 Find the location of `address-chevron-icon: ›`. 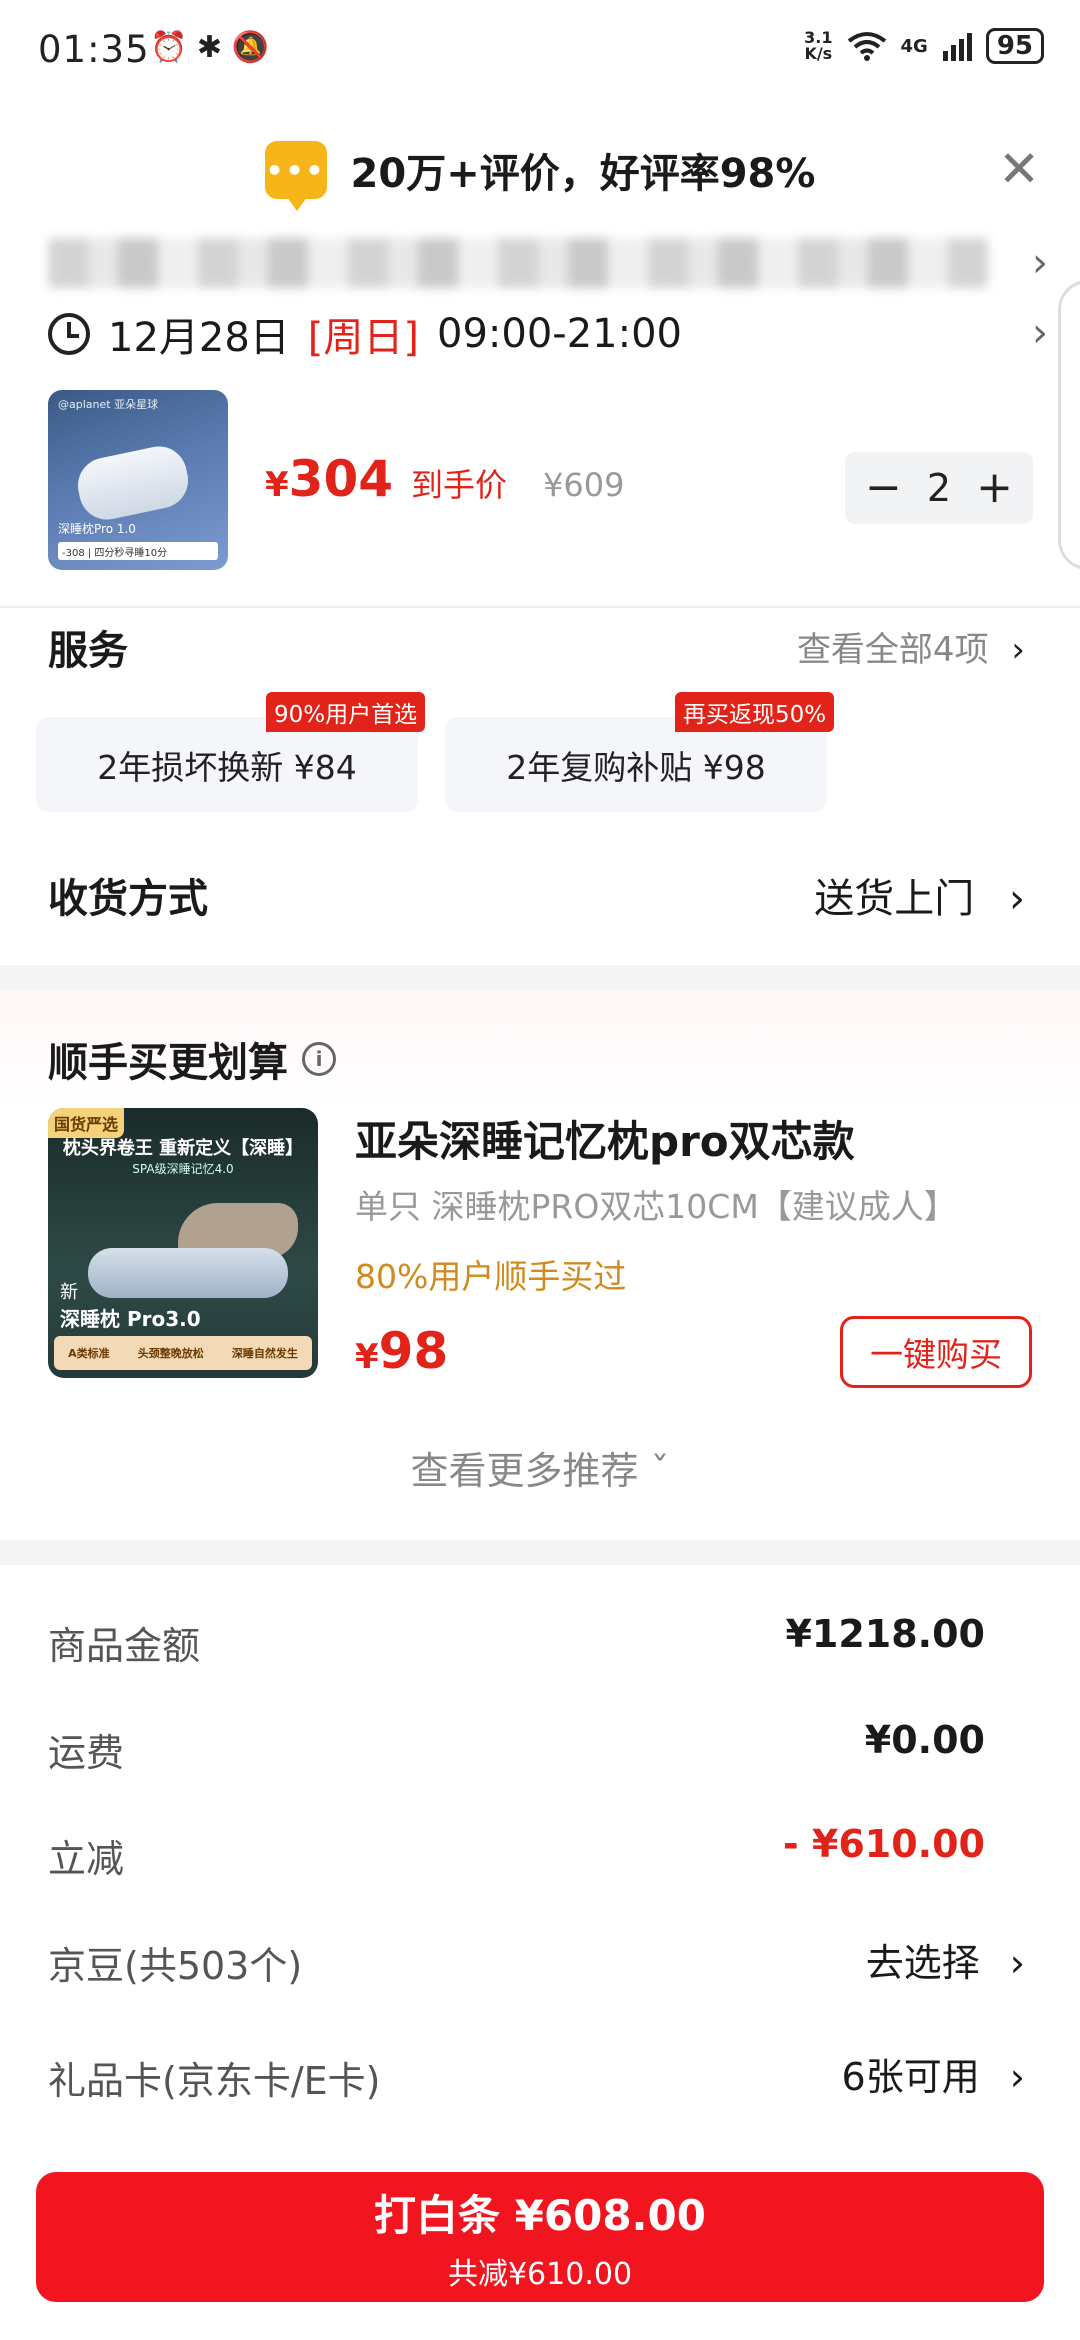

address-chevron-icon: › is located at coordinates (1040, 263).